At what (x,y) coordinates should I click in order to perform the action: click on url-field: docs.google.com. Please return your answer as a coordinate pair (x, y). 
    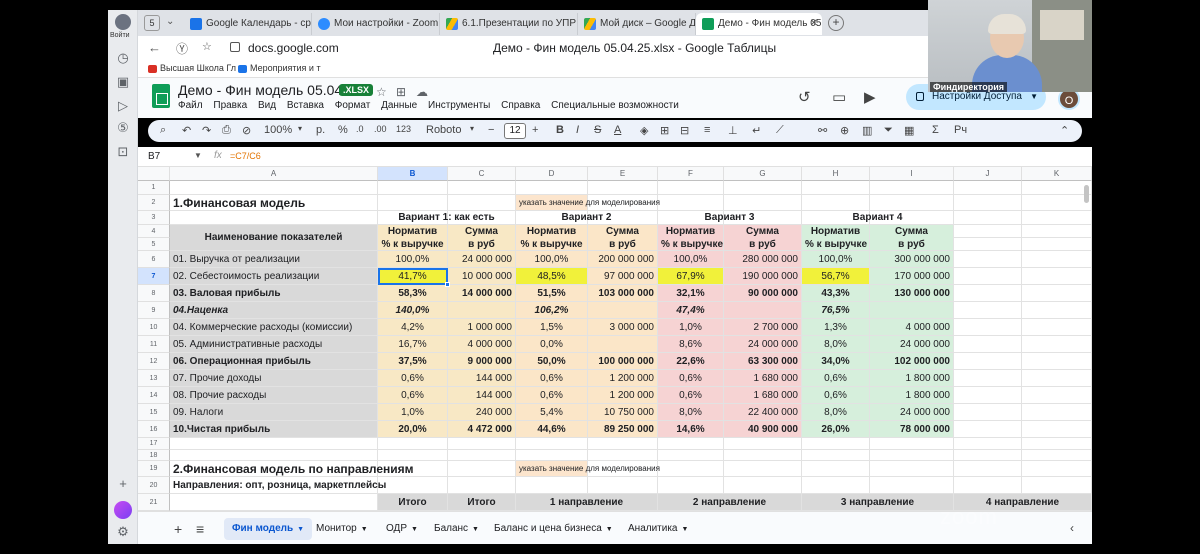
    Looking at the image, I should click on (293, 48).